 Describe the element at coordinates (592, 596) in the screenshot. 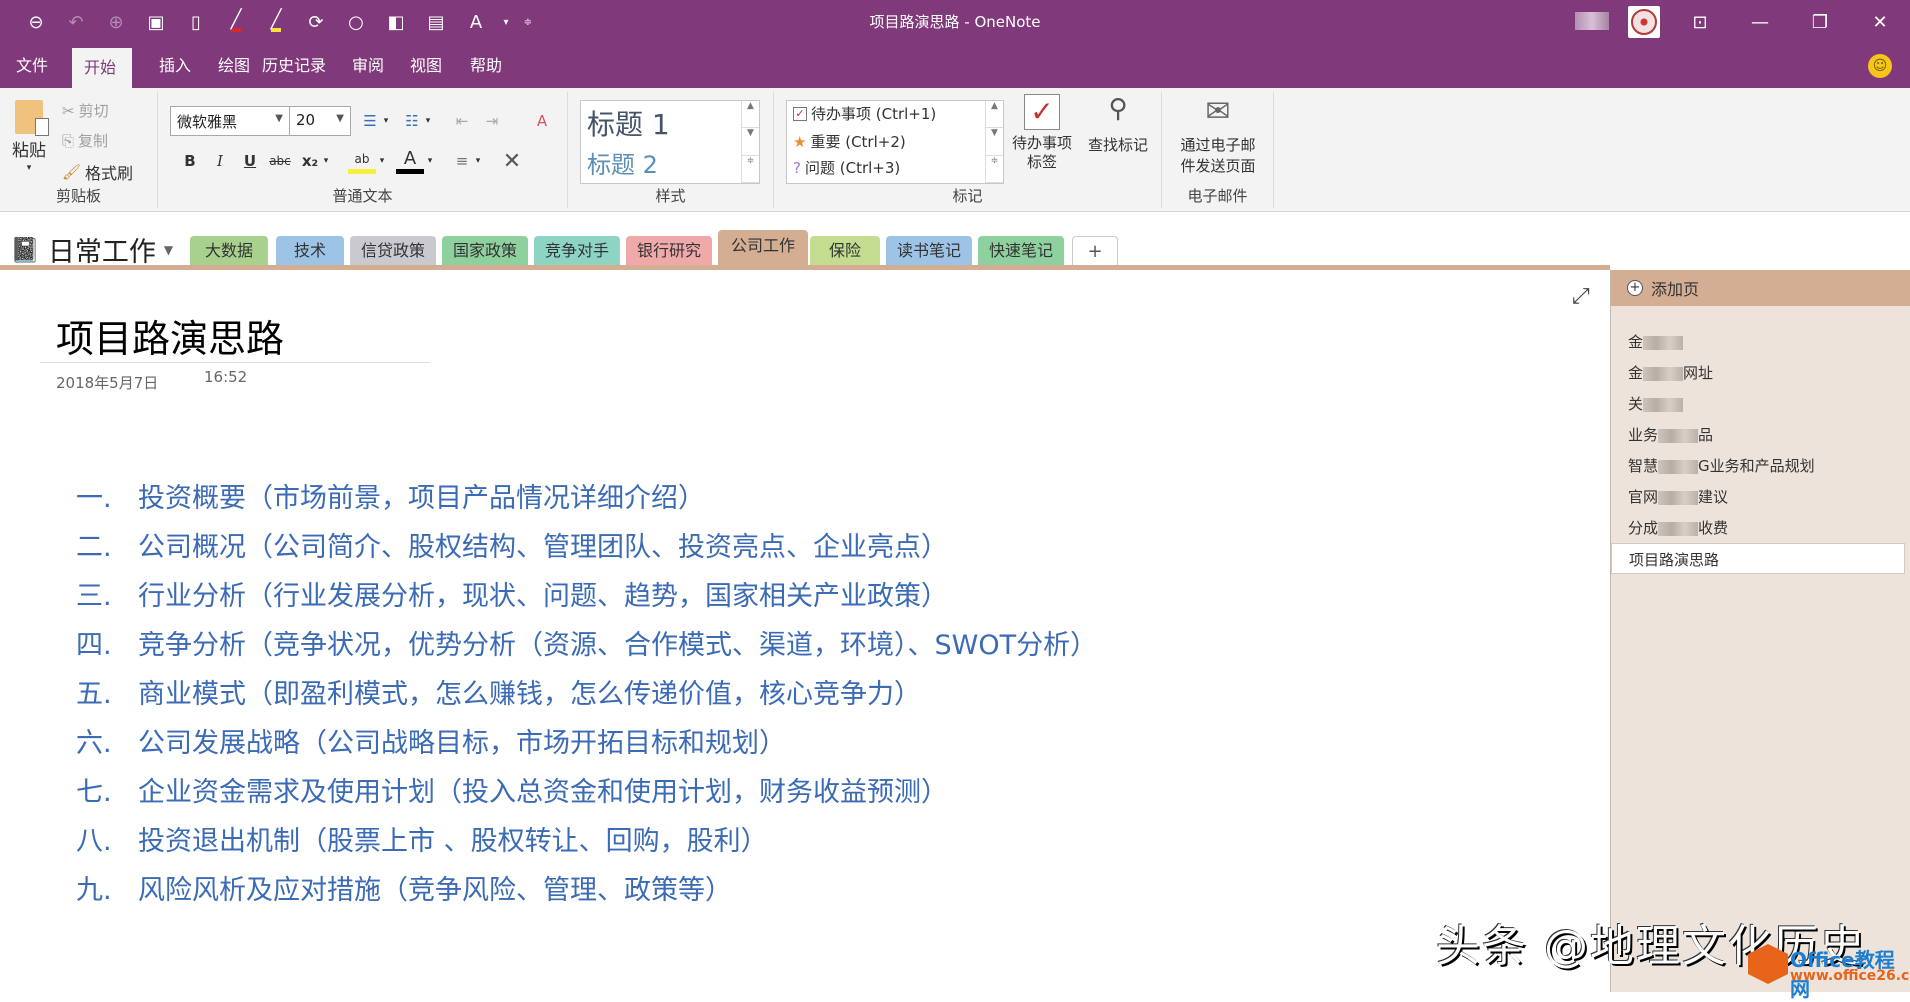

I see `outline-item: 三. 行业分析（行业发展分析，现状、问题、趋势，国家相关产业政策）` at that location.